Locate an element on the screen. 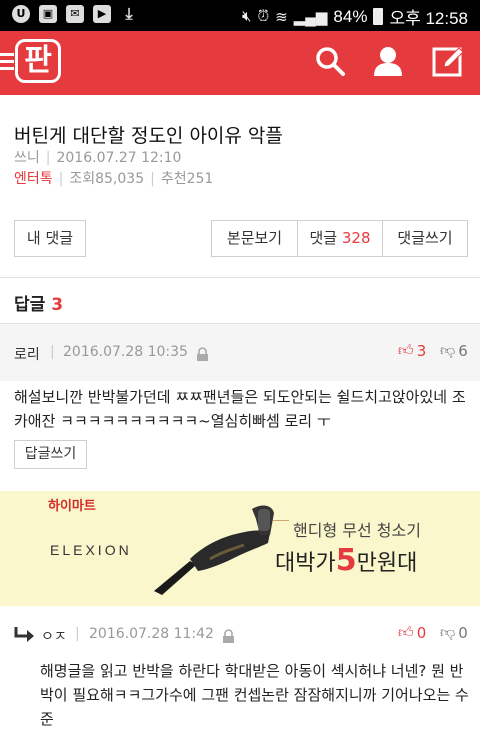 The width and height of the screenshot is (480, 746). battery-icon is located at coordinates (378, 16).